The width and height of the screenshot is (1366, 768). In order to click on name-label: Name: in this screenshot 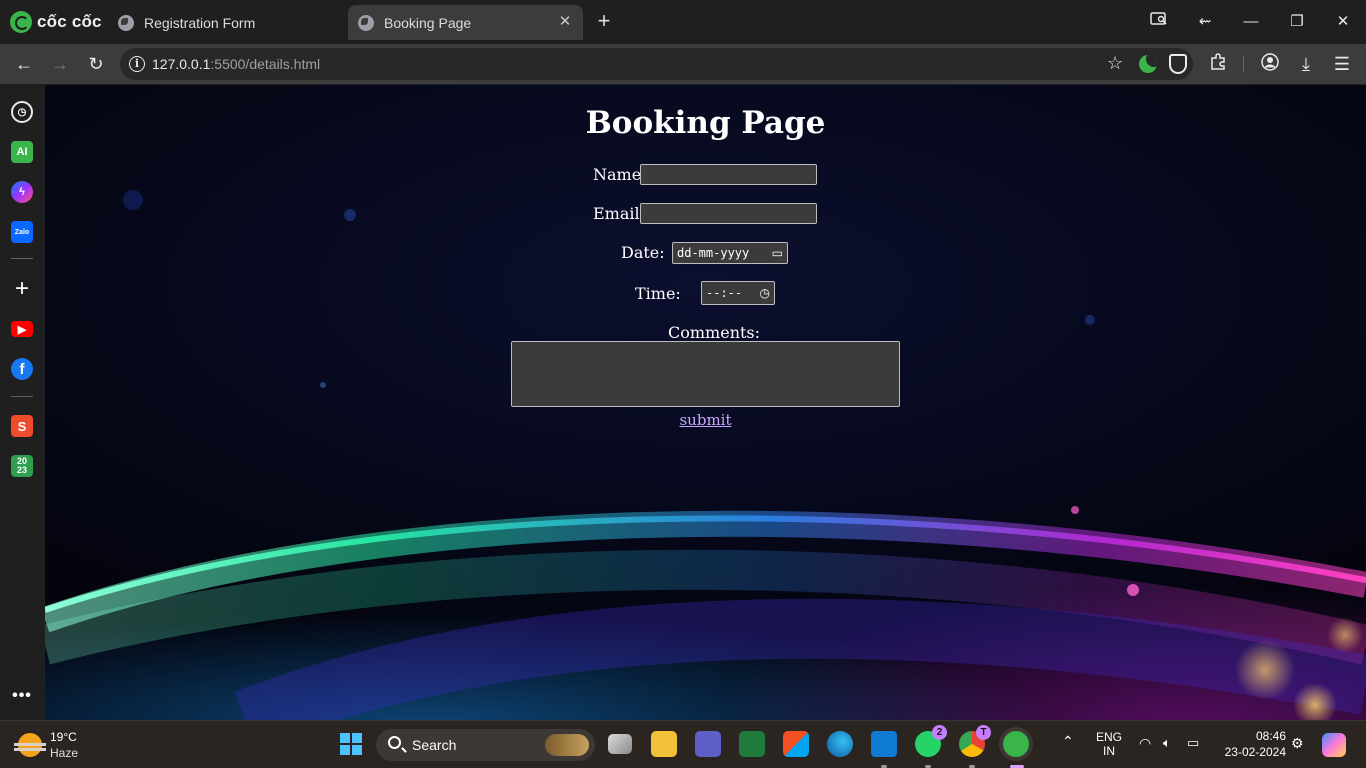, I will do `click(620, 174)`.